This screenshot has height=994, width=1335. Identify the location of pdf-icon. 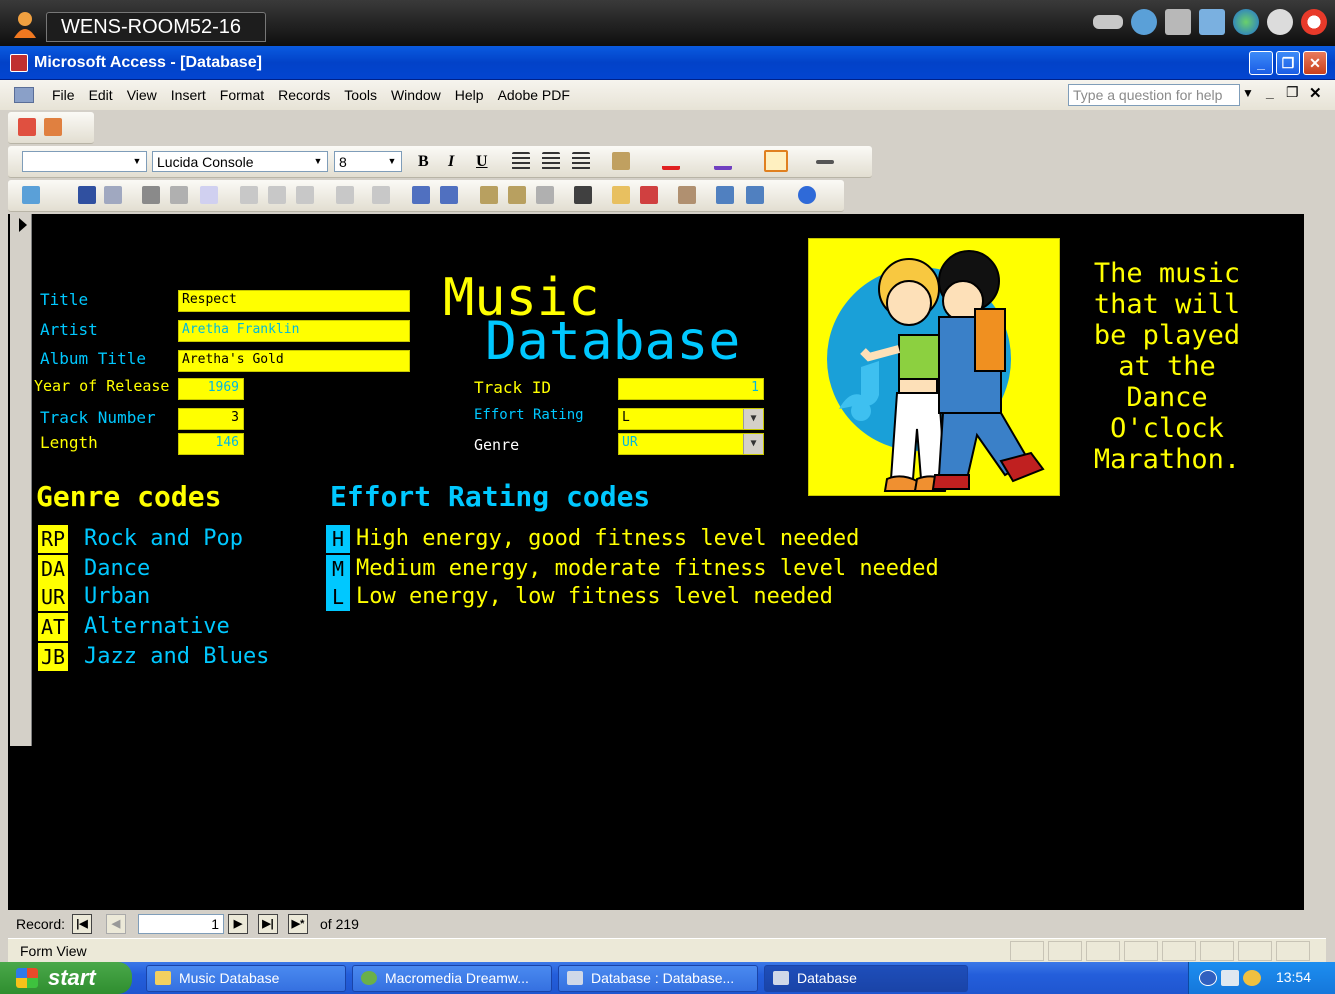
(27, 127).